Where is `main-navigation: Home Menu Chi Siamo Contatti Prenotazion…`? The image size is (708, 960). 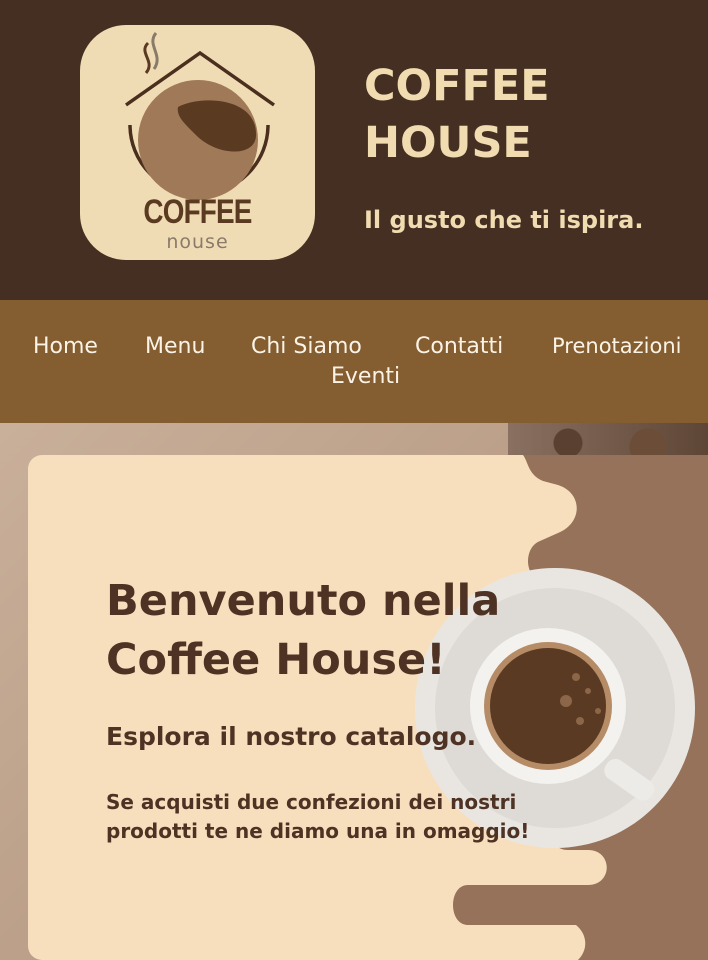
main-navigation: Home Menu Chi Siamo Contatti Prenotazion… is located at coordinates (354, 361).